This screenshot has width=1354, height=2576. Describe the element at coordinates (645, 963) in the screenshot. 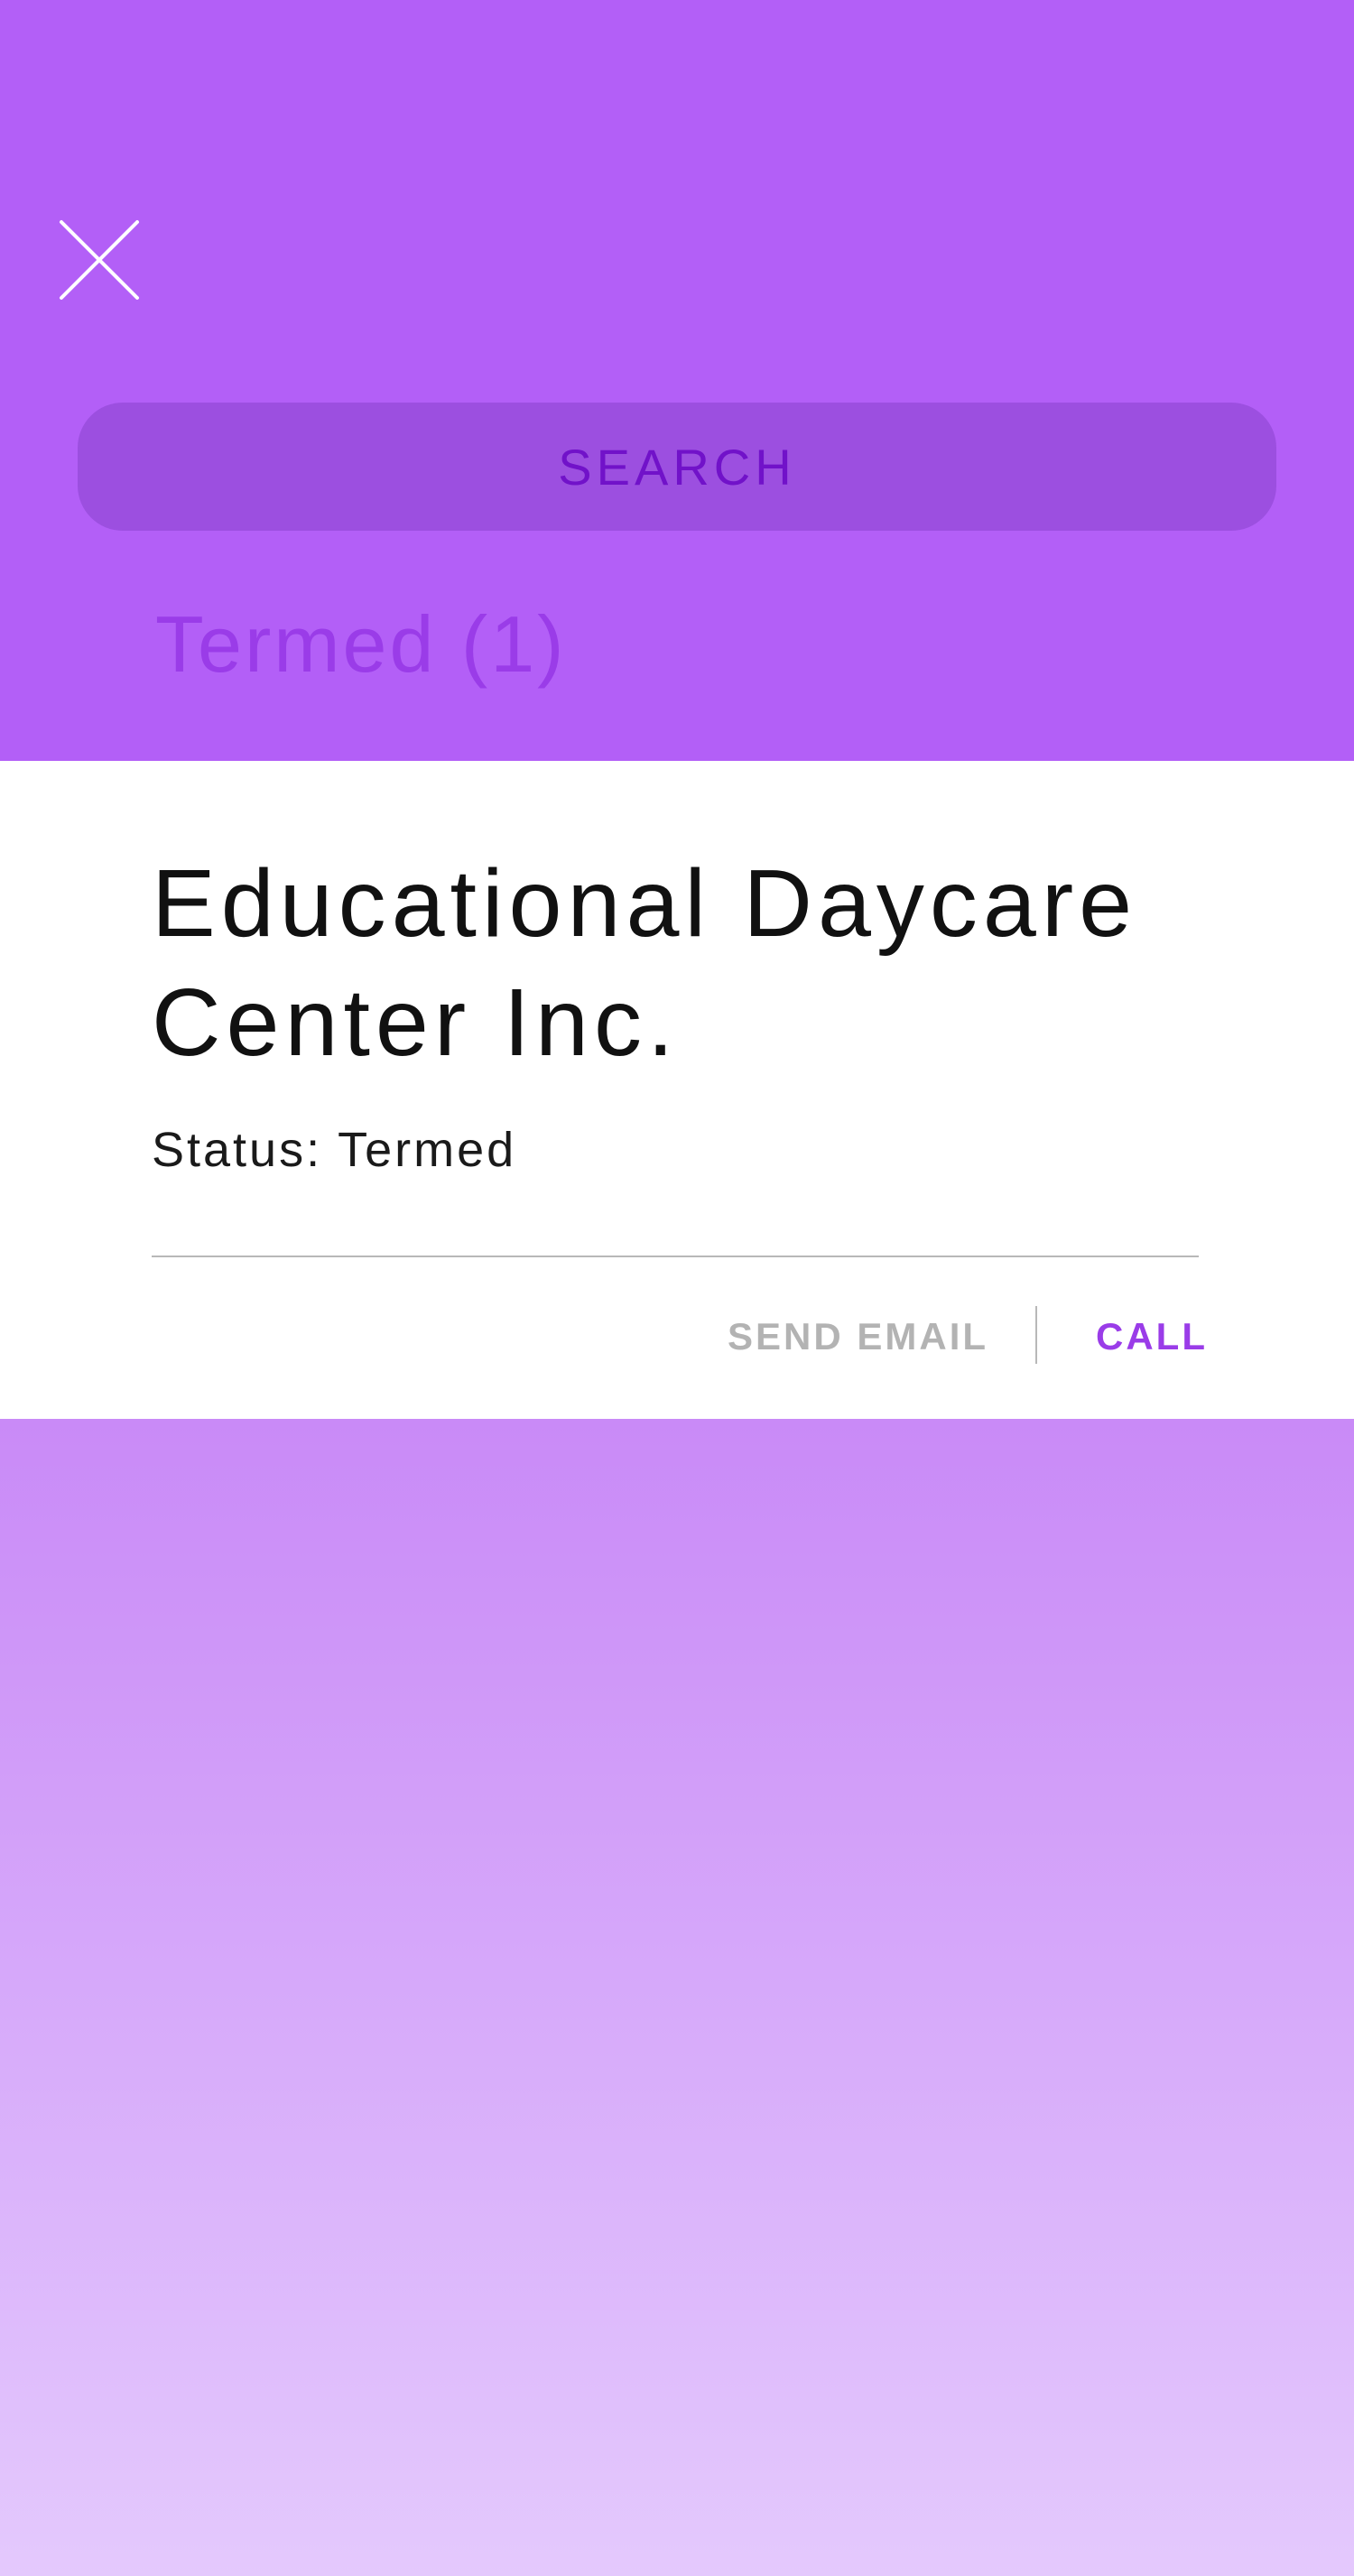

I see `business-name: Educational Daycare Center Inc.` at that location.